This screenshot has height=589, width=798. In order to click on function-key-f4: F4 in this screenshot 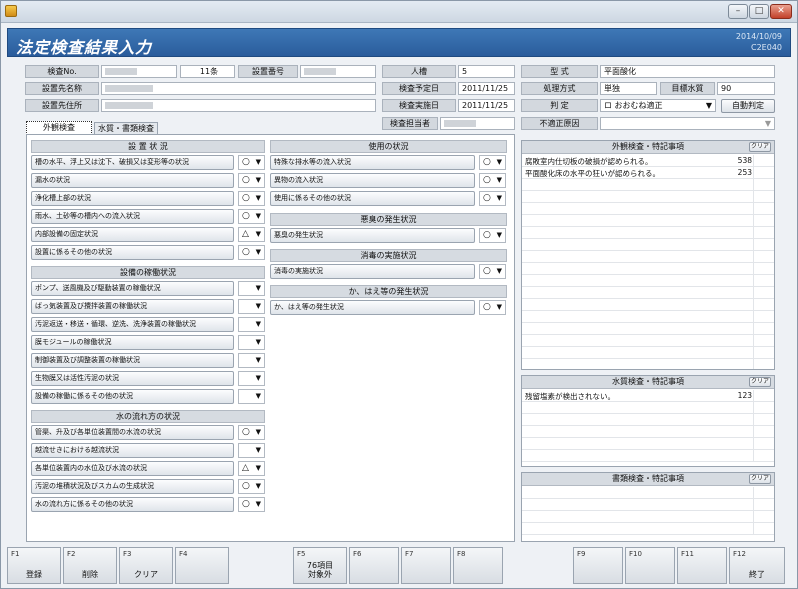, I will do `click(202, 565)`.